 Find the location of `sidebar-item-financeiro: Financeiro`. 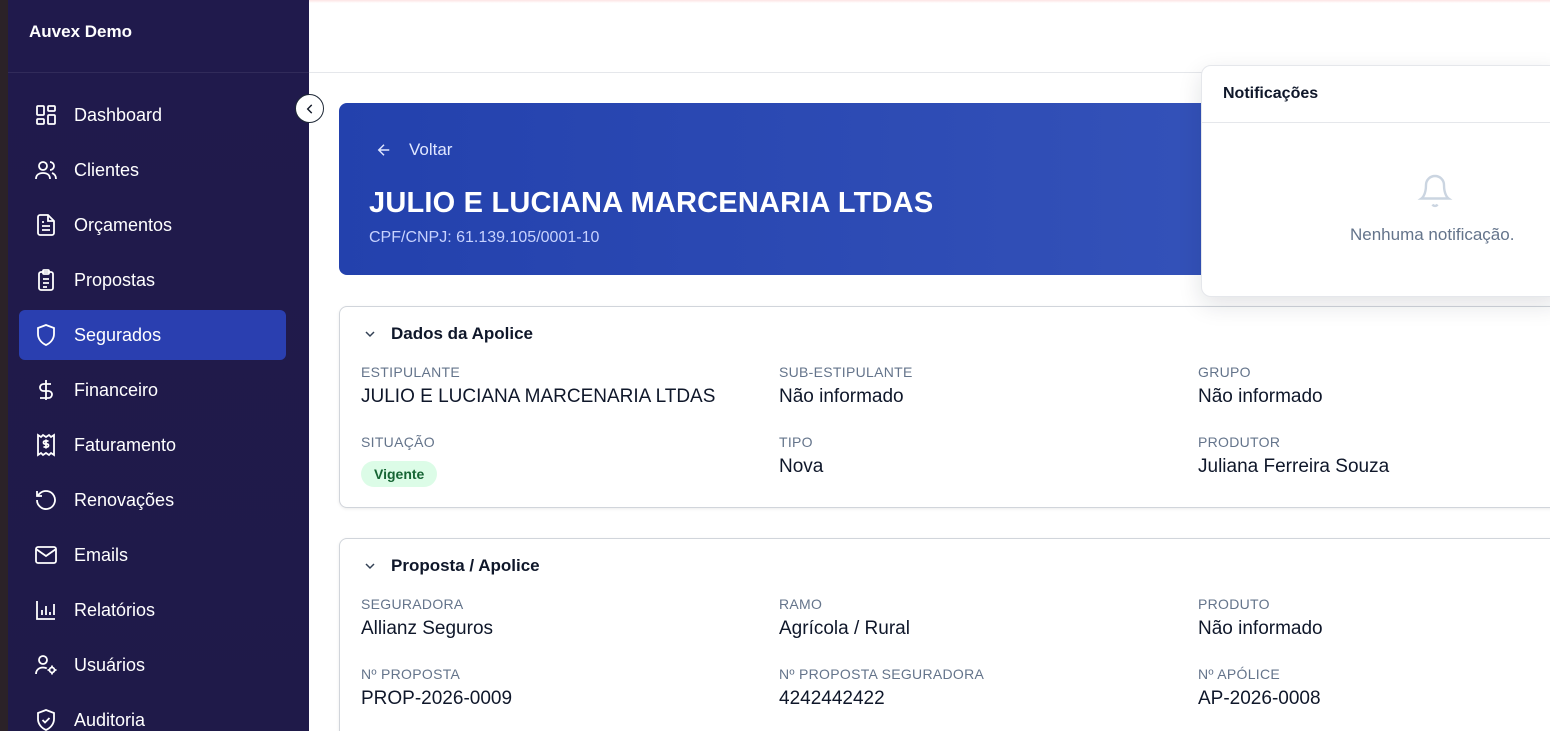

sidebar-item-financeiro: Financeiro is located at coordinates (152, 390).